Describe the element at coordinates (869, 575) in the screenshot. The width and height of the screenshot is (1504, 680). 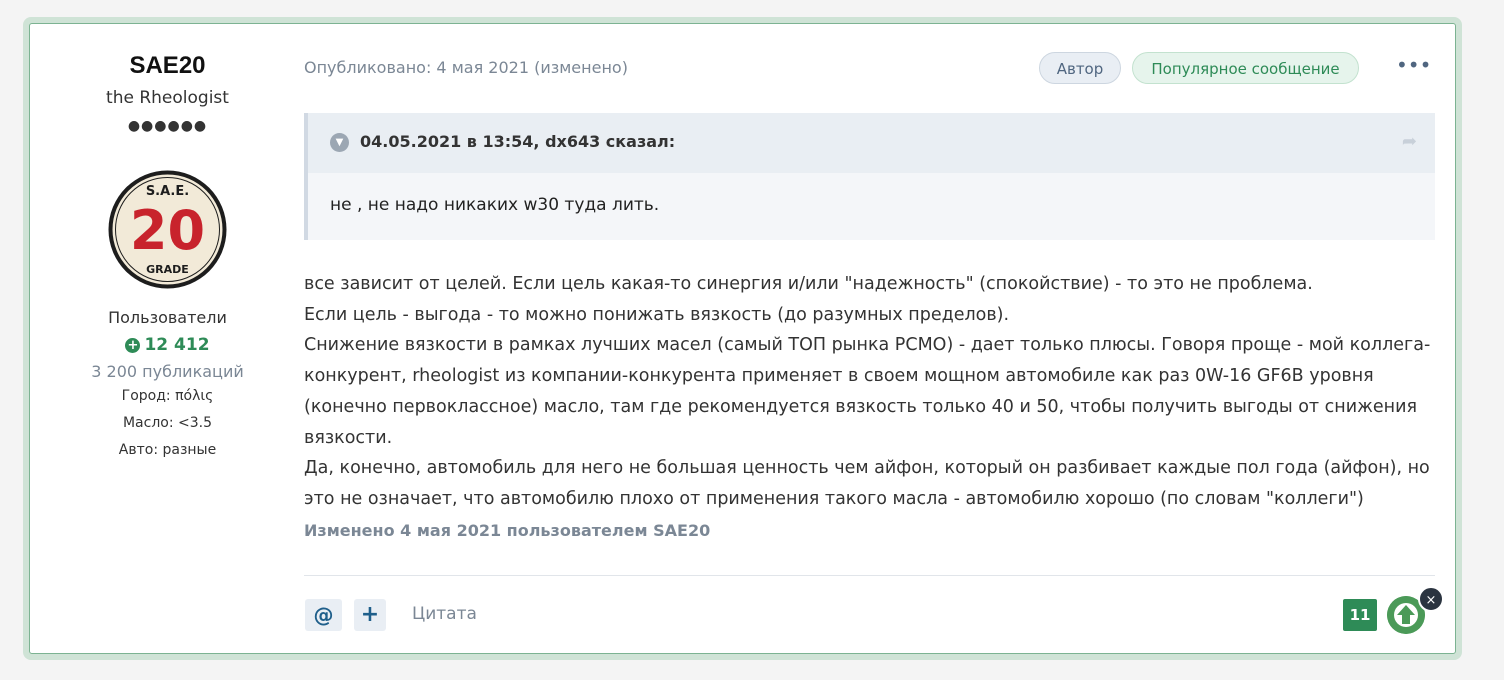
I see `divider` at that location.